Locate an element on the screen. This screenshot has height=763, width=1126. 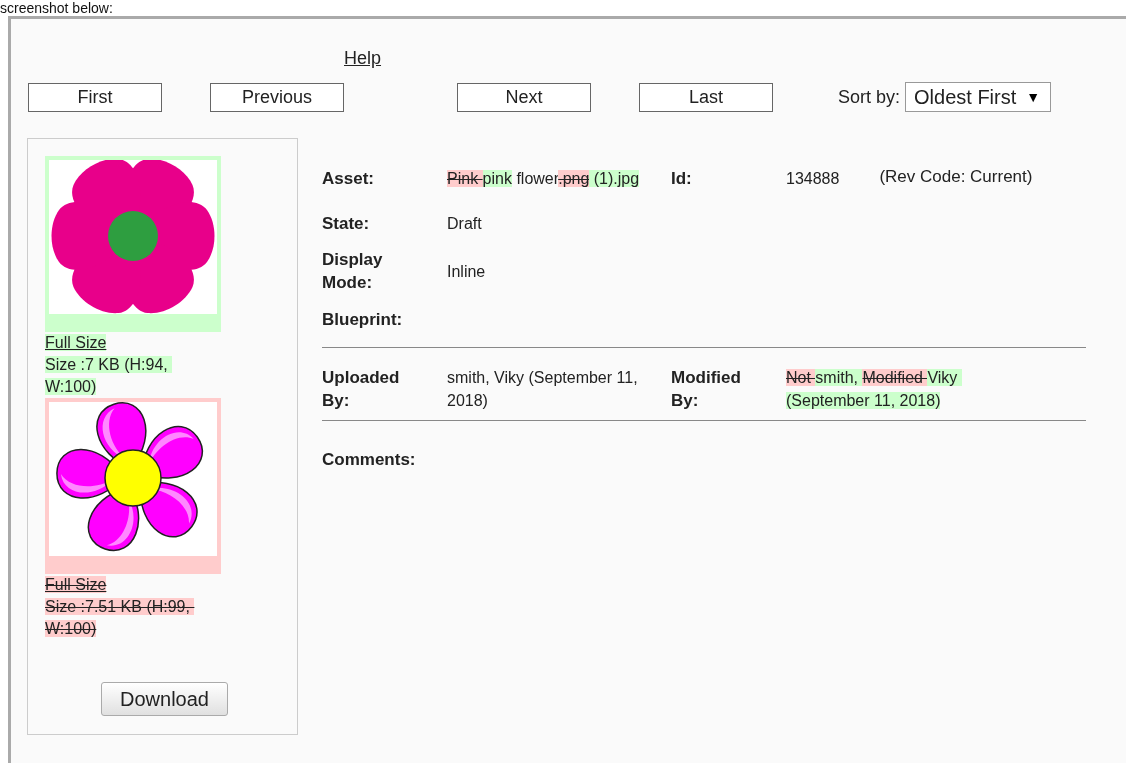
field-value: Draft is located at coordinates (464, 223).